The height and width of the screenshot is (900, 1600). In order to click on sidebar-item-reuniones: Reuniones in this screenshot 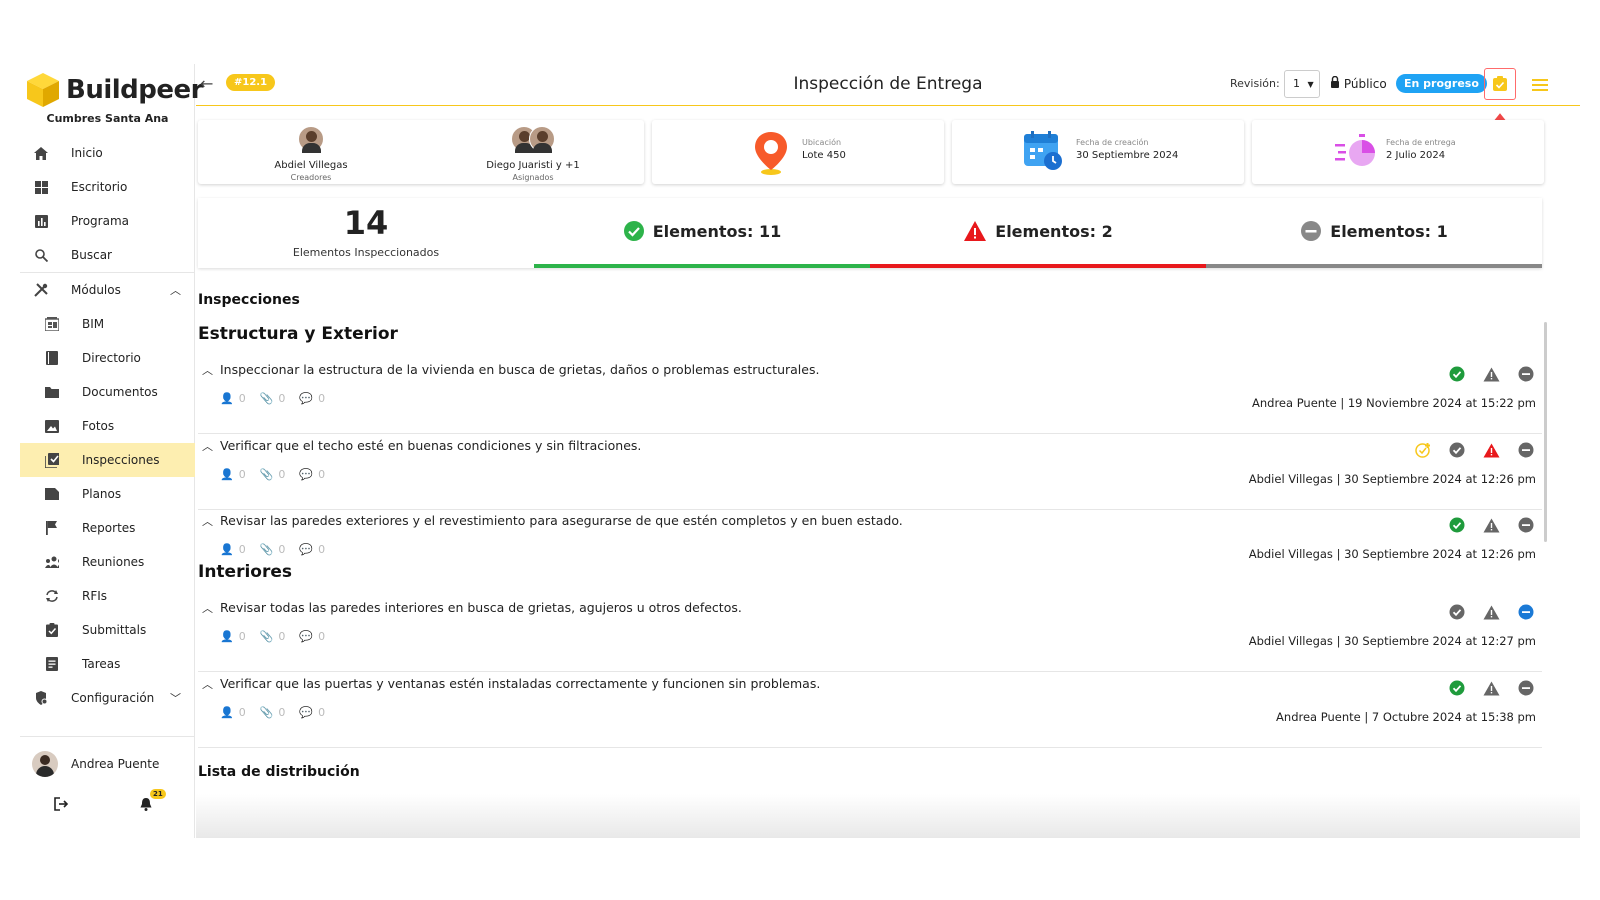, I will do `click(107, 562)`.